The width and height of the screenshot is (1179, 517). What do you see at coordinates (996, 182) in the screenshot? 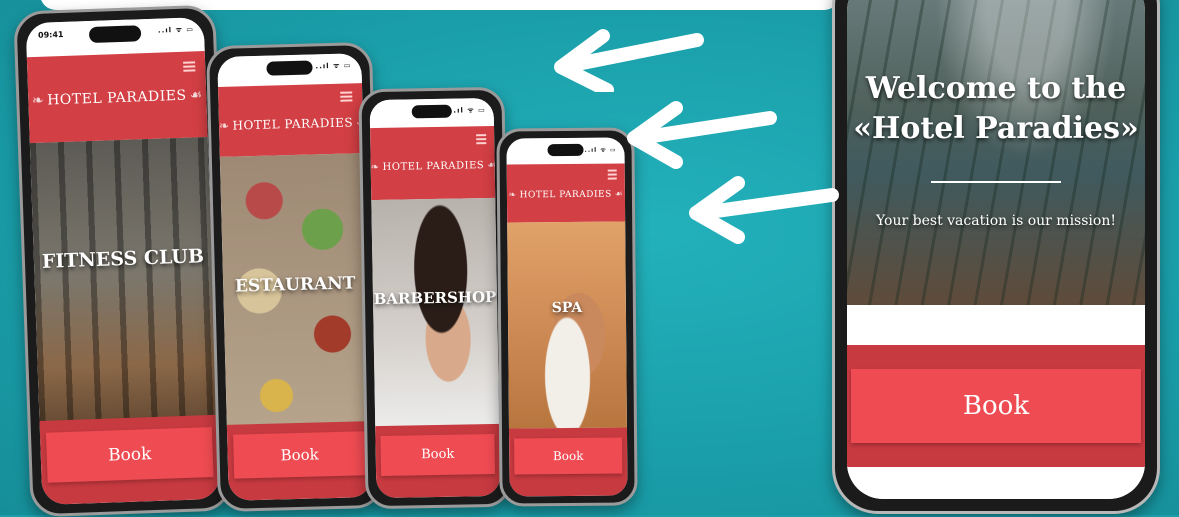
I see `divider` at bounding box center [996, 182].